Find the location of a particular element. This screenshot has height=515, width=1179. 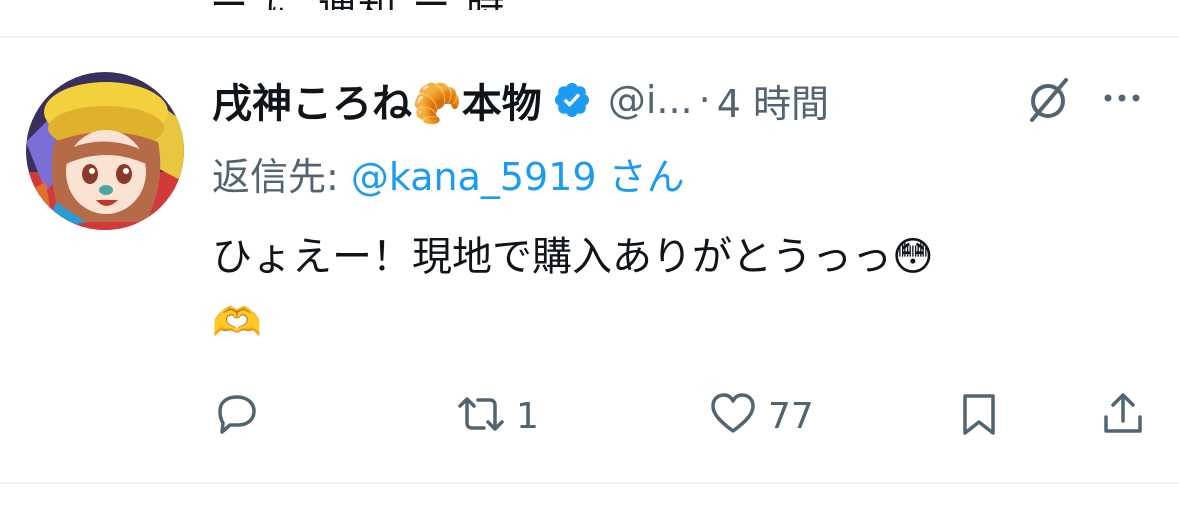

bottom-divider is located at coordinates (589, 483).